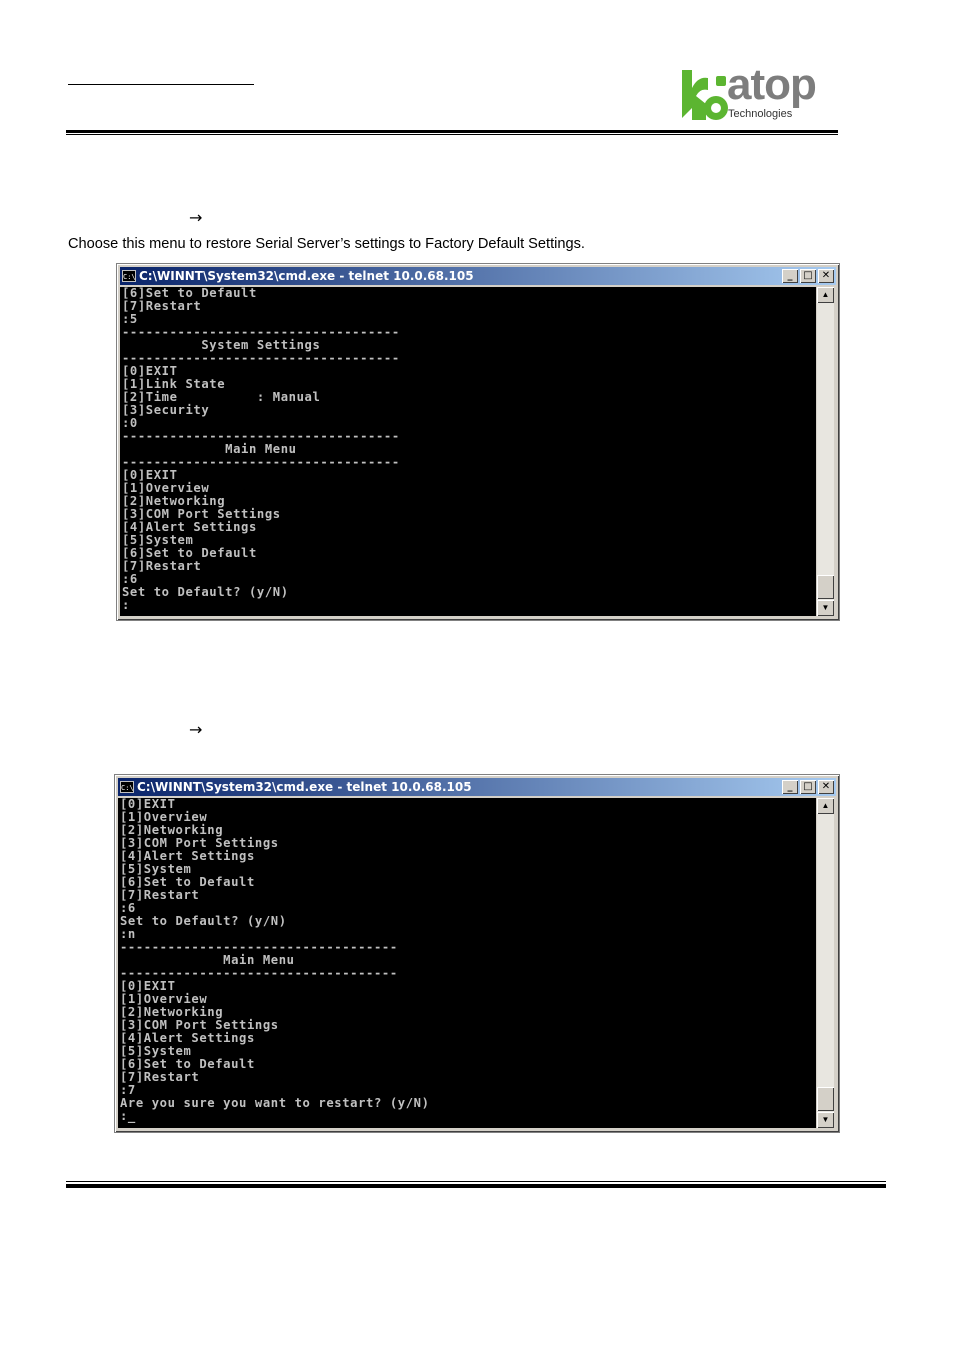 The height and width of the screenshot is (1350, 954). I want to click on atop-logo: atop Technologies, so click(758, 93).